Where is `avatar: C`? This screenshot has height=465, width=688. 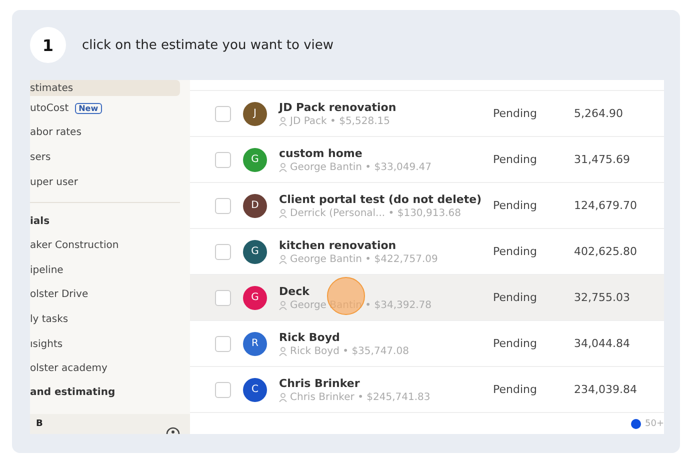
avatar: C is located at coordinates (255, 390).